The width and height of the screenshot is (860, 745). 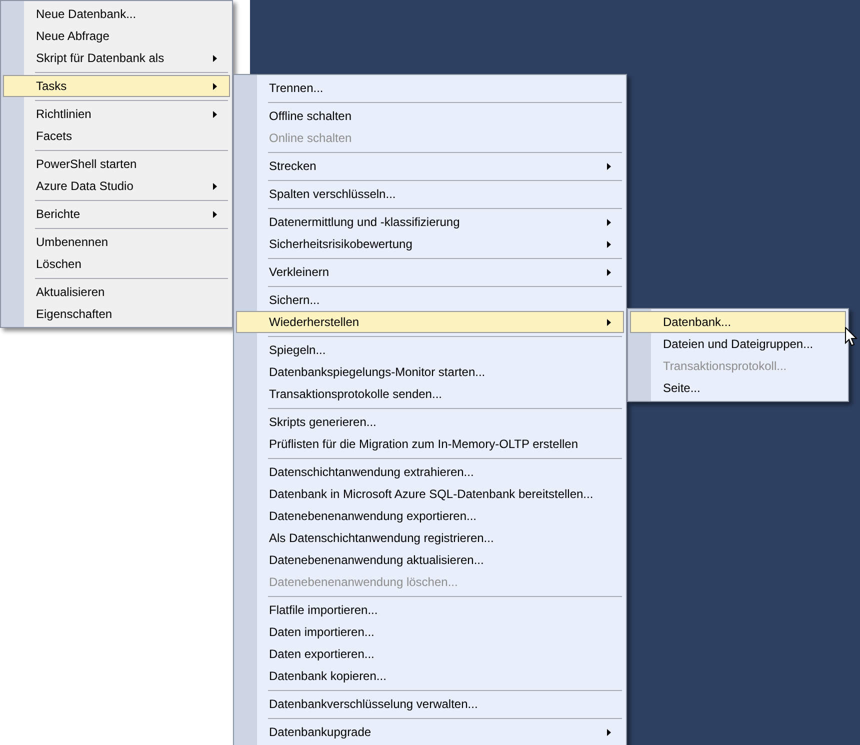 What do you see at coordinates (116, 36) in the screenshot?
I see `menu-item: Neue Abfrage` at bounding box center [116, 36].